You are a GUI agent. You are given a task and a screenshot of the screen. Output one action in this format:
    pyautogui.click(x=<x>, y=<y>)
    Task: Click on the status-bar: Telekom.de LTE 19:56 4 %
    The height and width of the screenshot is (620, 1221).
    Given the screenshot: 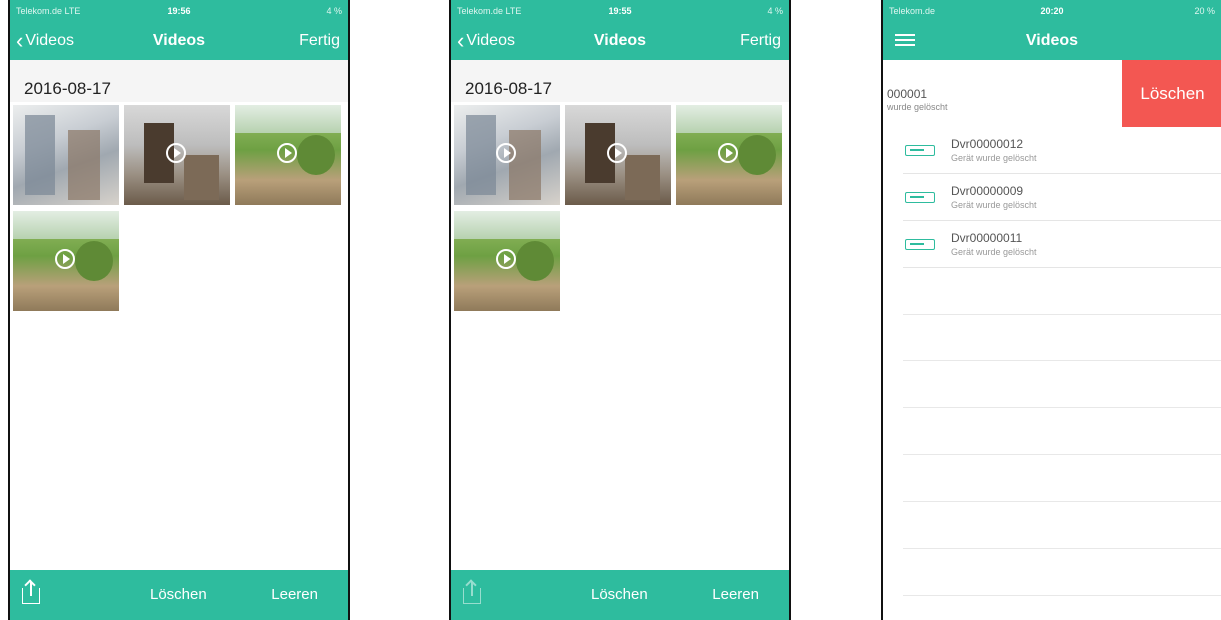 What is the action you would take?
    pyautogui.click(x=179, y=11)
    